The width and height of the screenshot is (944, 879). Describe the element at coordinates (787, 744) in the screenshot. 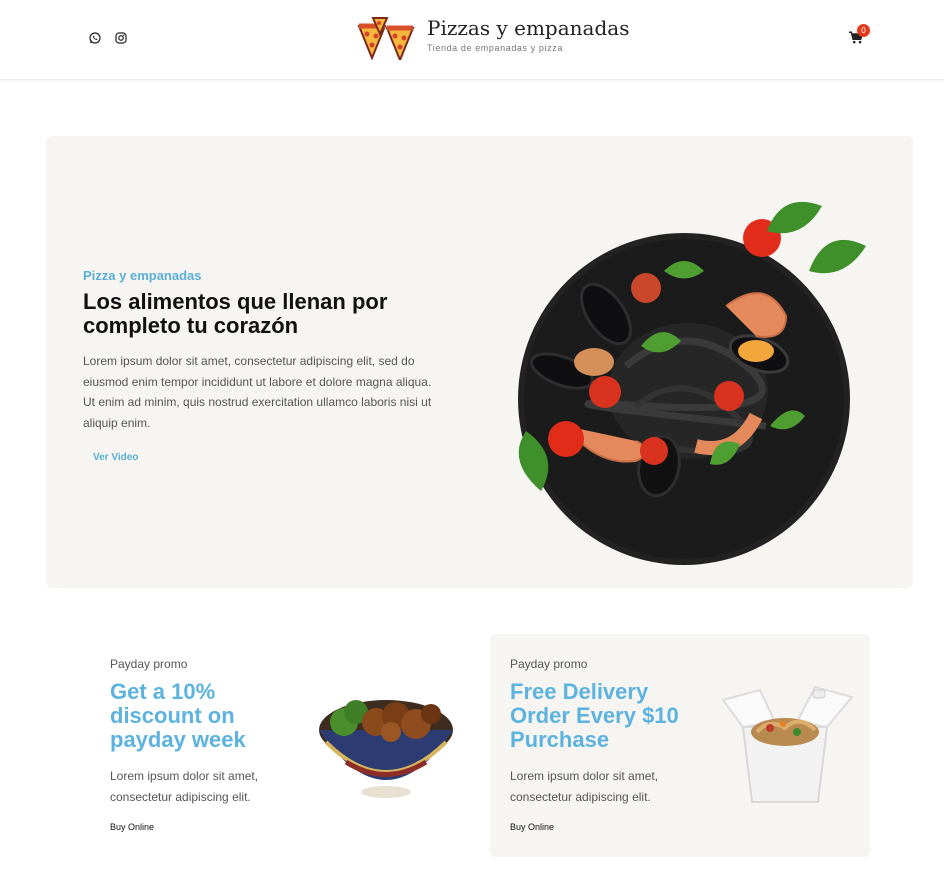

I see `noodle-box-image` at that location.